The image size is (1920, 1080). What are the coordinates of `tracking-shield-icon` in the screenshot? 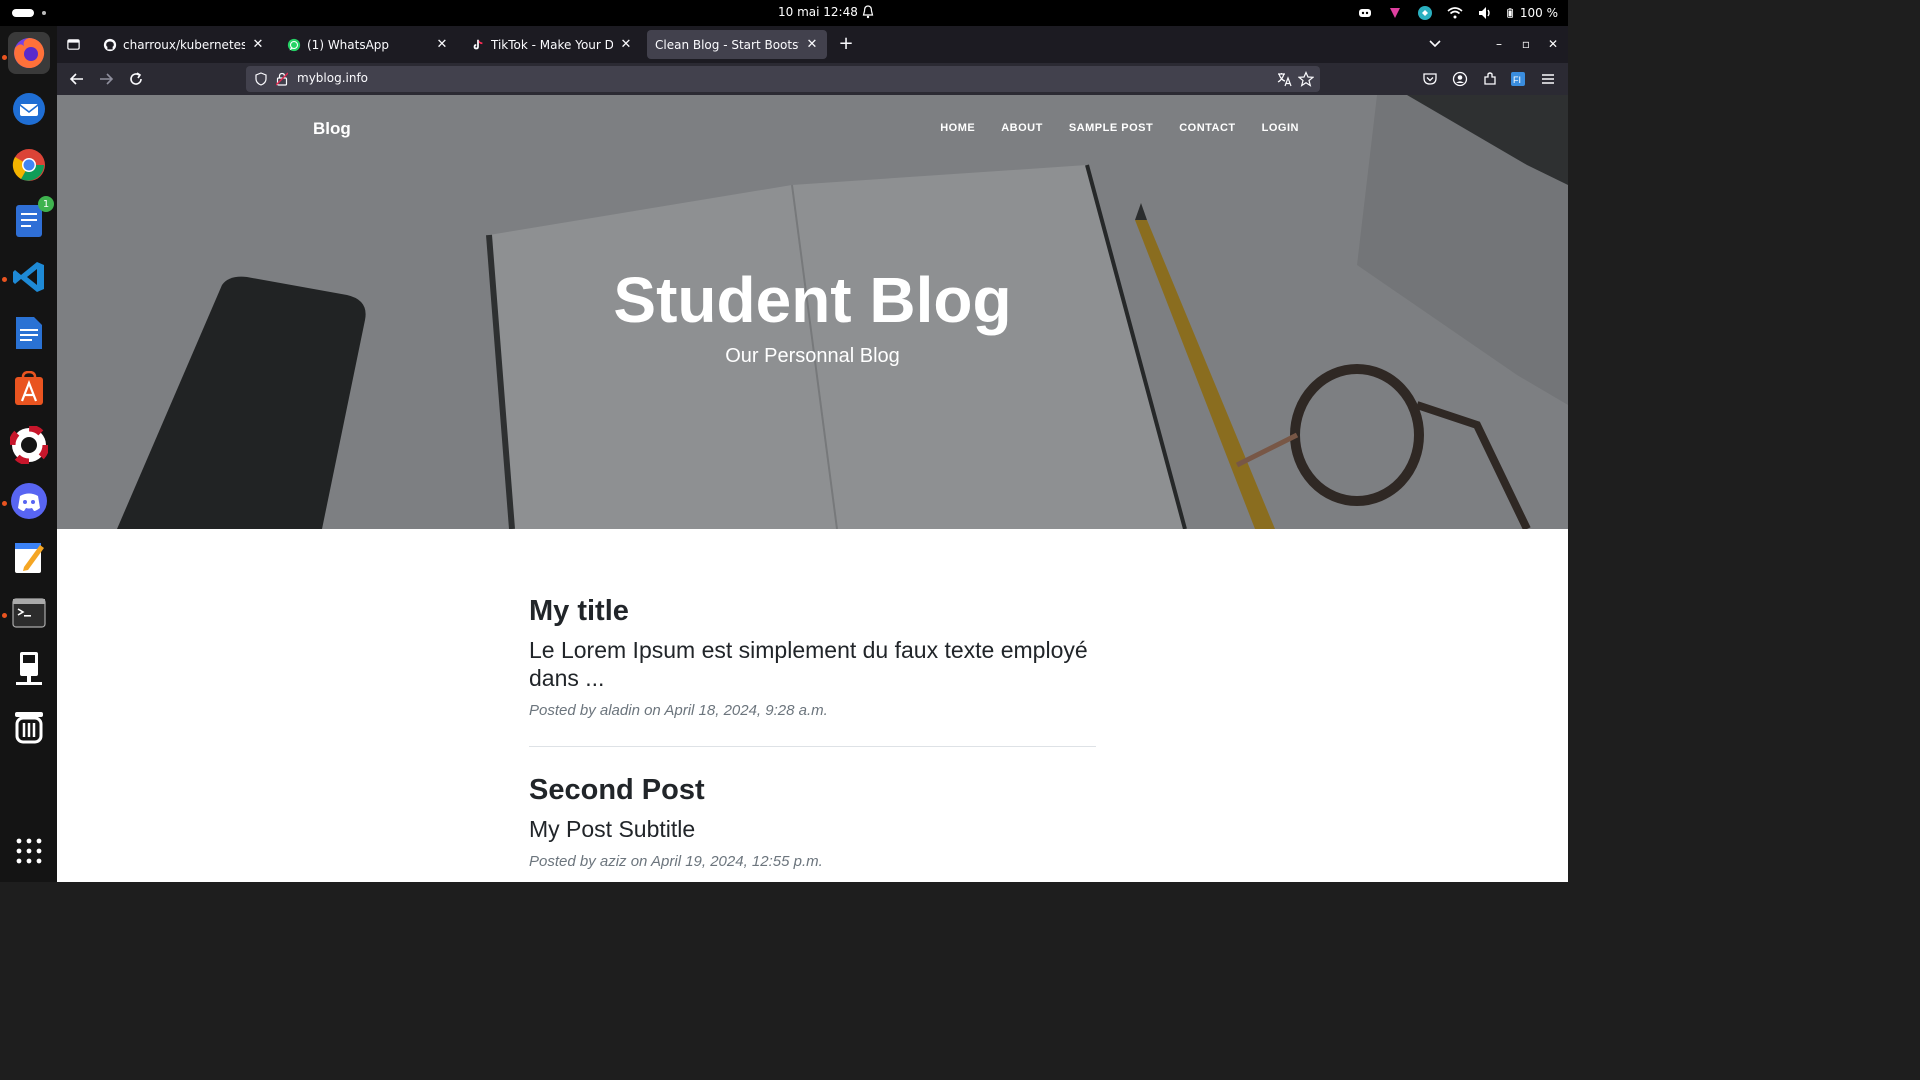 It's located at (261, 79).